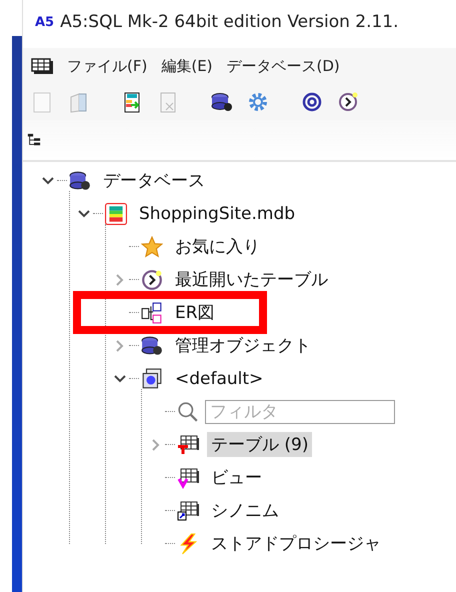 This screenshot has width=456, height=592. Describe the element at coordinates (236, 477) in the screenshot. I see `tree-item: ビュー` at that location.